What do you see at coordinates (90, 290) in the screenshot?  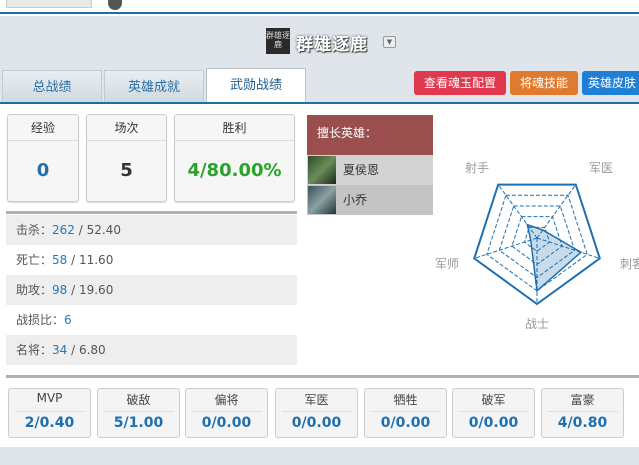 I see `detail-average: / 19.60` at bounding box center [90, 290].